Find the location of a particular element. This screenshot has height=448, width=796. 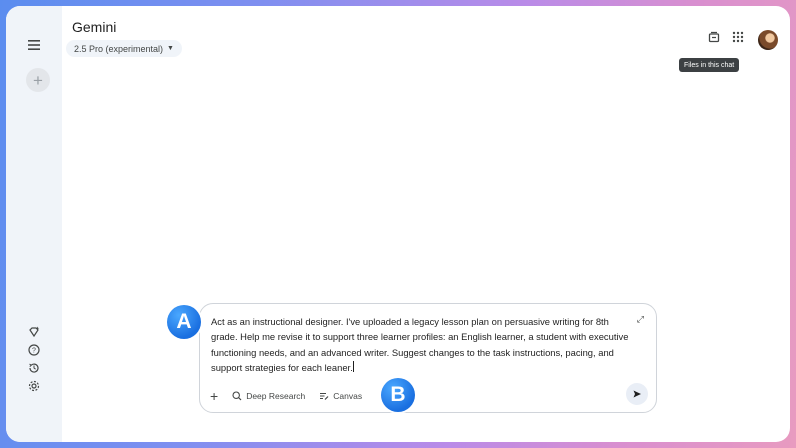

model-label: 2.5 Pro (experimental) is located at coordinates (119, 48).